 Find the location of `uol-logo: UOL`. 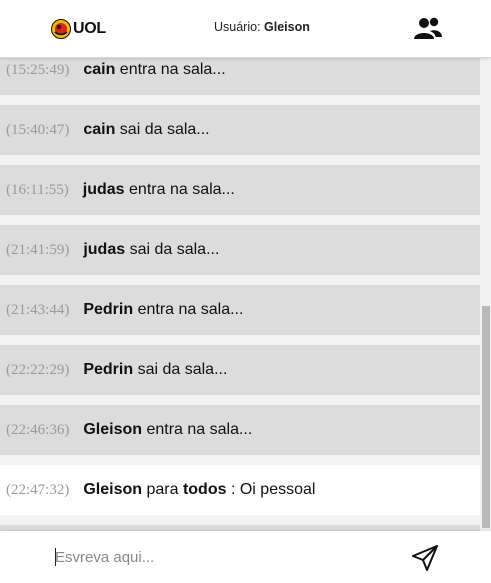

uol-logo: UOL is located at coordinates (78, 29).